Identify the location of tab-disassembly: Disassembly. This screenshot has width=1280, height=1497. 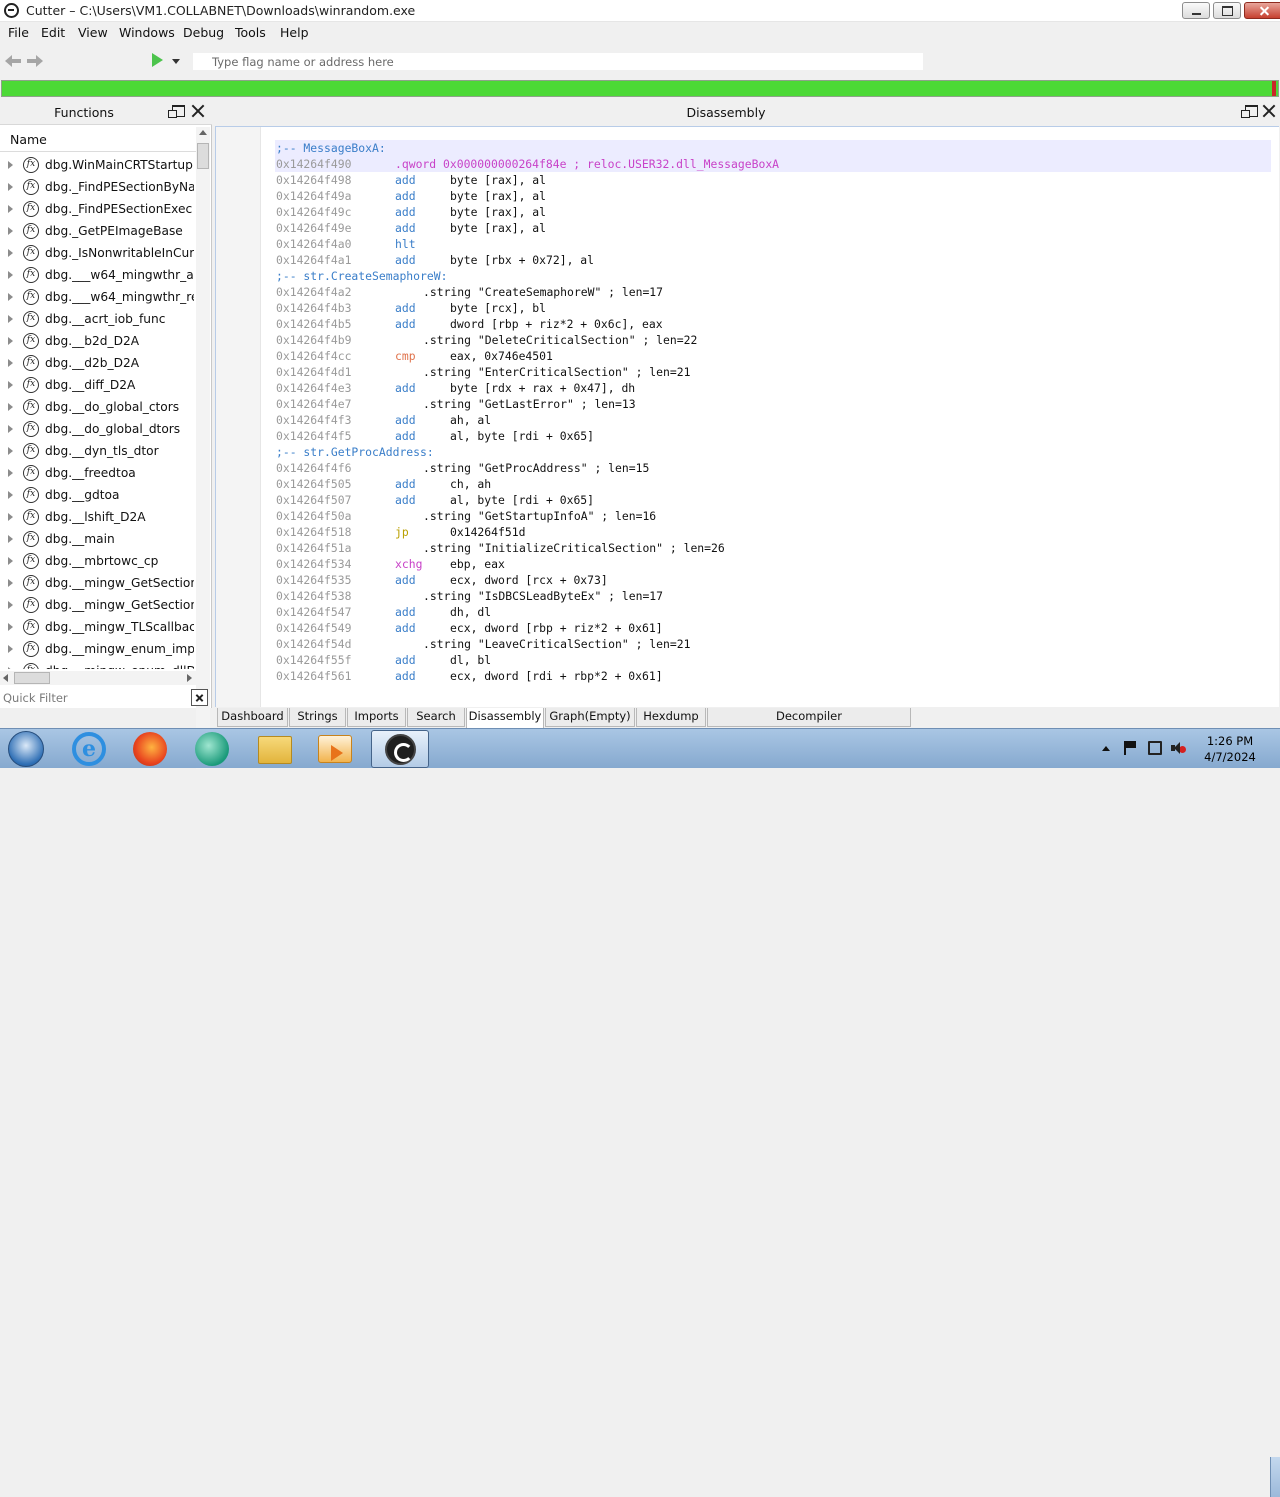
(505, 718).